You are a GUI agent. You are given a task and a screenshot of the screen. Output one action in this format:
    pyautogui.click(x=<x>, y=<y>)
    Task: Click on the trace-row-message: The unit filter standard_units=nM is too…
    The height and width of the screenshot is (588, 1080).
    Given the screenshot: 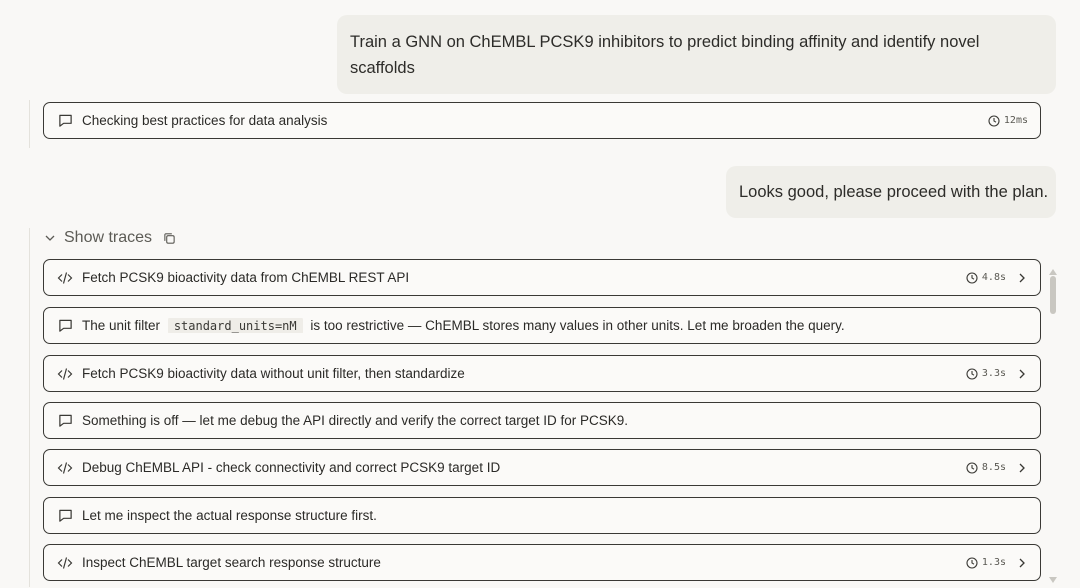 What is the action you would take?
    pyautogui.click(x=542, y=325)
    